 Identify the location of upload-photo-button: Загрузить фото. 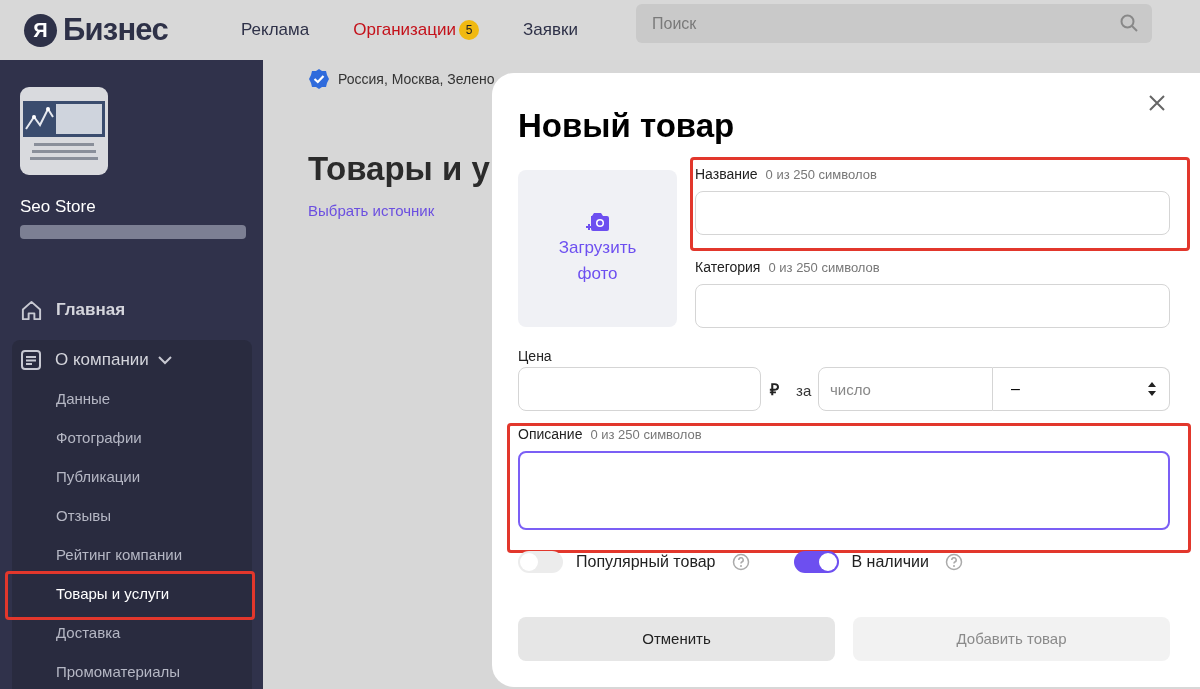
(597, 248).